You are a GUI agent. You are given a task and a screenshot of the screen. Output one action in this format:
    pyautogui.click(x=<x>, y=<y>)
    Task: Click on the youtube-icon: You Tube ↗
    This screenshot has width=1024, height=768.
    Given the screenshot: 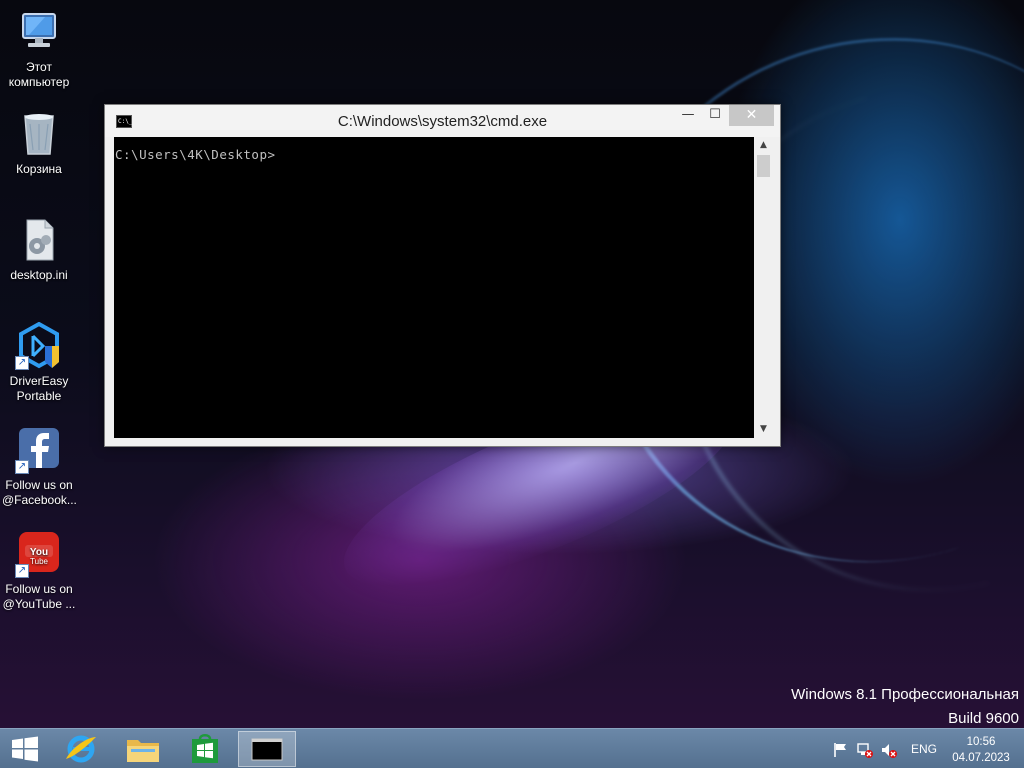 What is the action you would take?
    pyautogui.click(x=39, y=554)
    